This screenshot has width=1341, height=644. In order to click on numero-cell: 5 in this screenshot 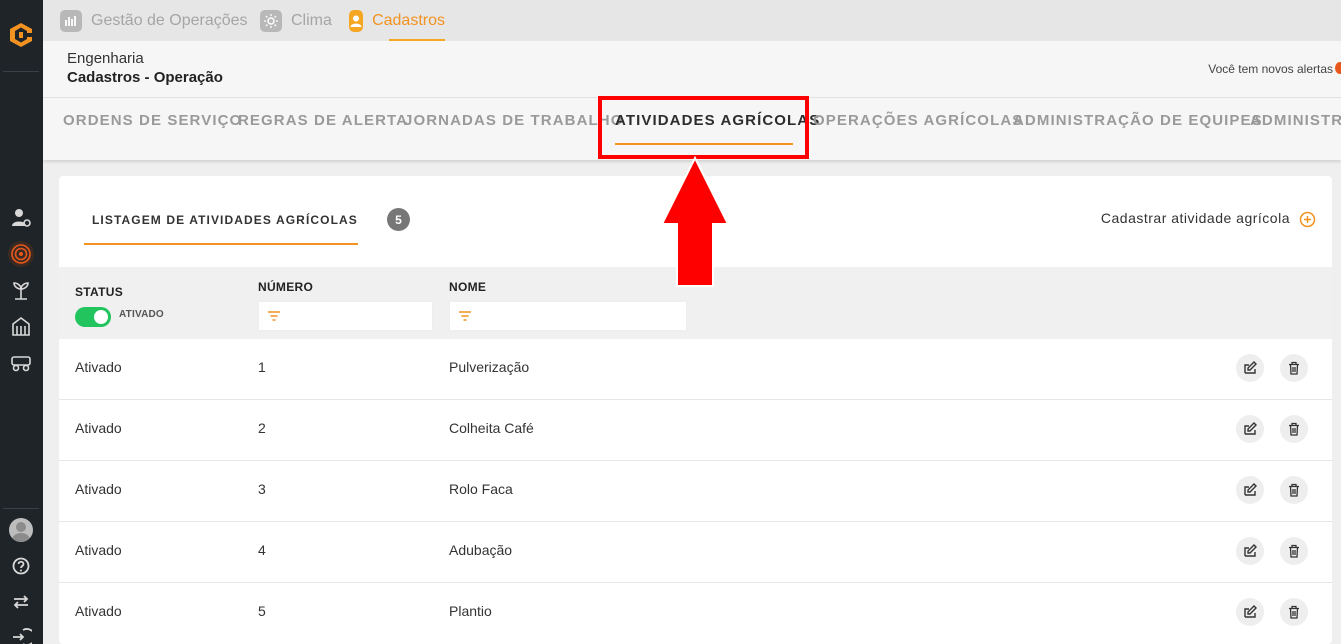, I will do `click(262, 611)`.